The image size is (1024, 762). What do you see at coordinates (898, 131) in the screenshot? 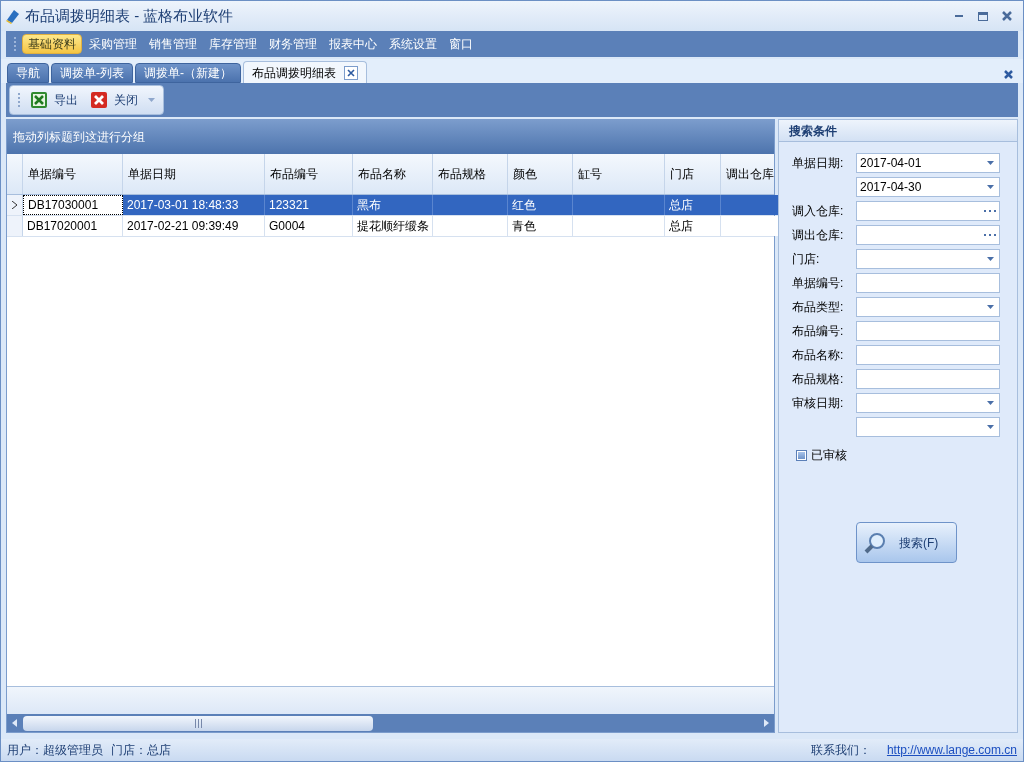
I see `panel-title: 搜索条件` at bounding box center [898, 131].